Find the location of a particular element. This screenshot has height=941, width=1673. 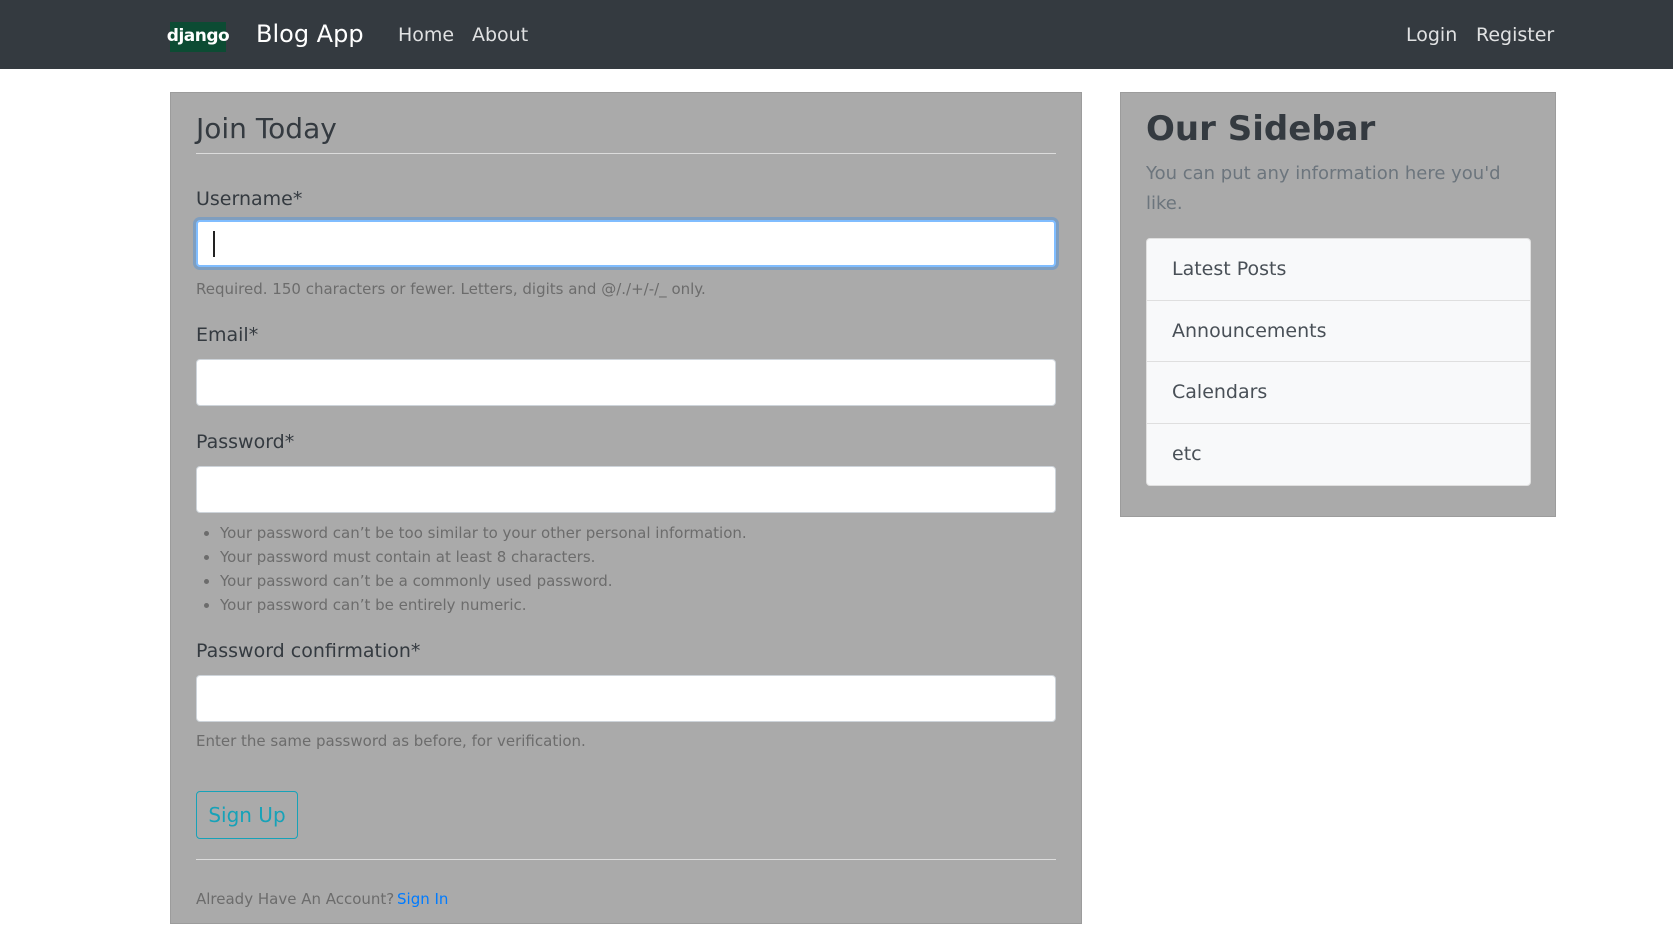

sidebar-item-etc: etc is located at coordinates (1338, 455).